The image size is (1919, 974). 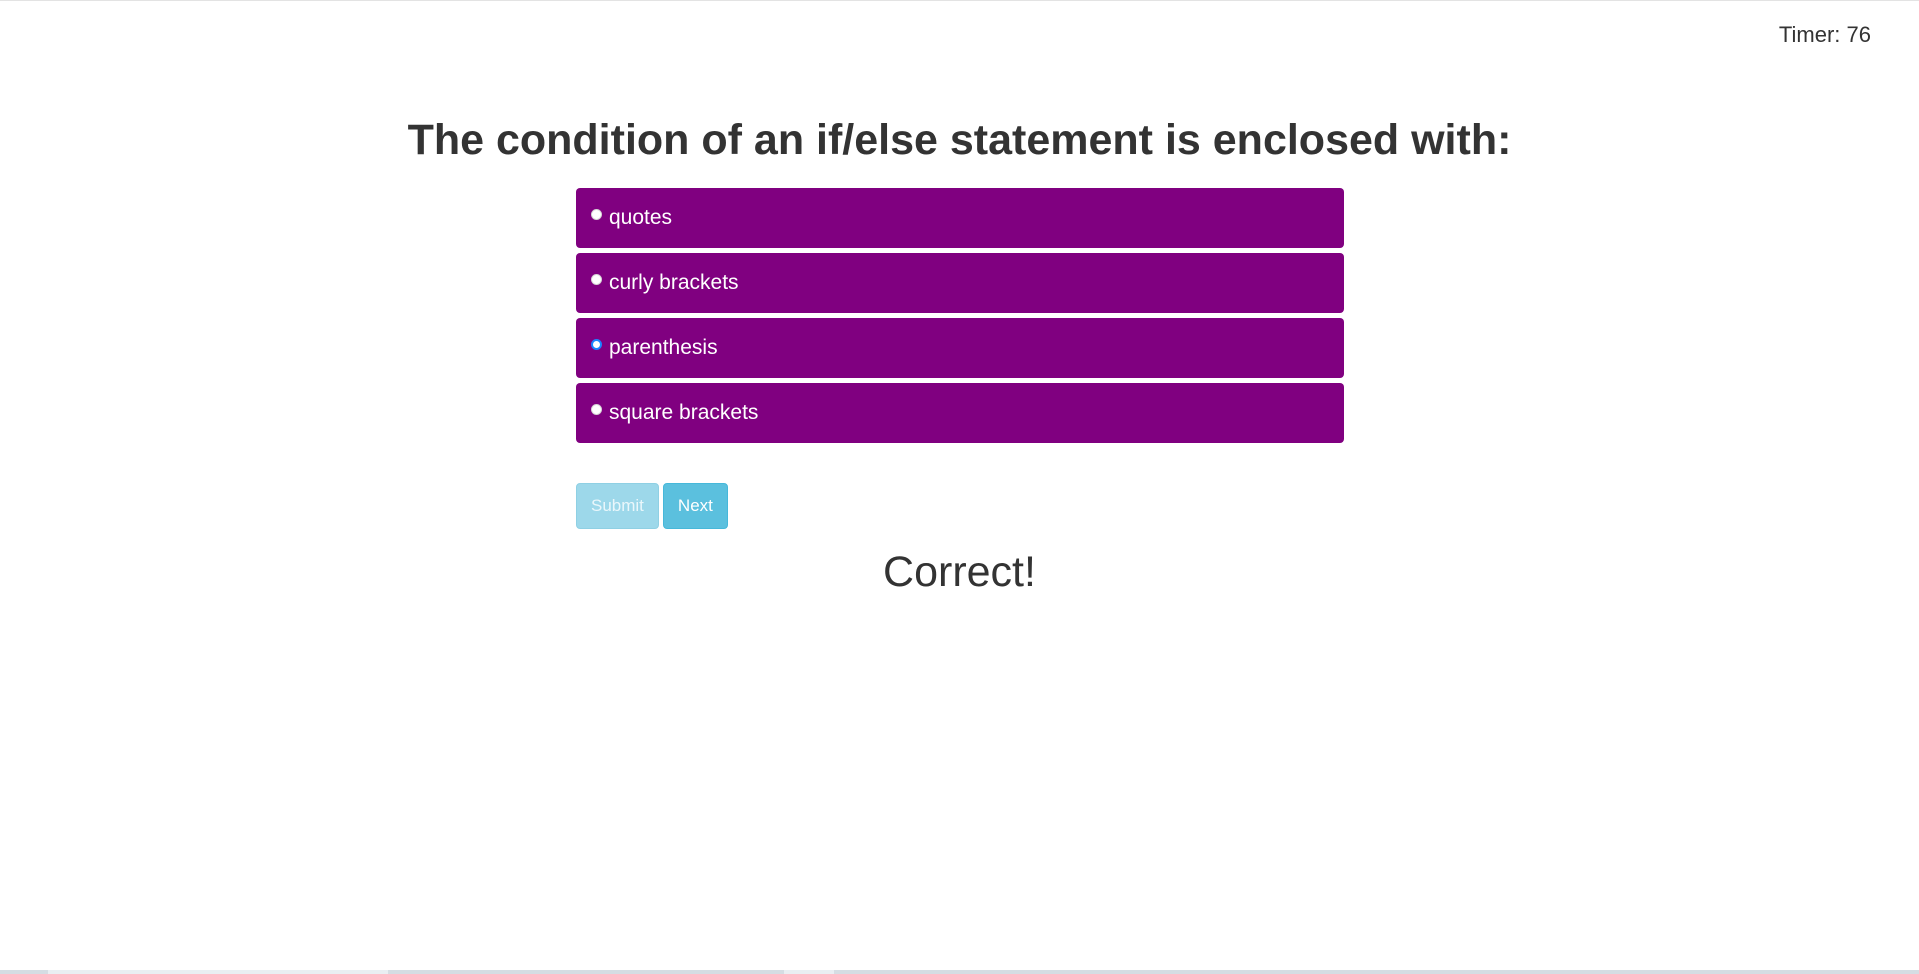 I want to click on timer-display: Timer: 76, so click(x=1824, y=34).